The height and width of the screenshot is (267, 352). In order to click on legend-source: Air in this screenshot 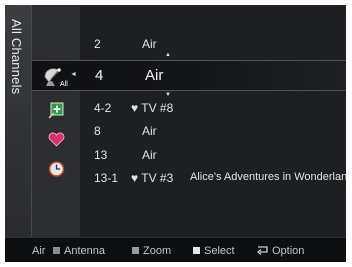, I will do `click(39, 251)`.